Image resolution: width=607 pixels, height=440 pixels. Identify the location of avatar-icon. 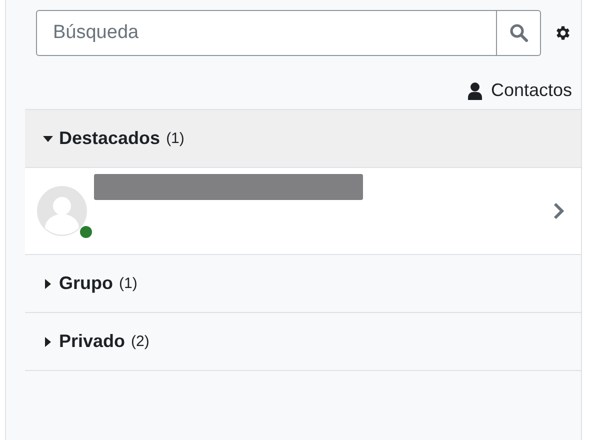
(62, 211).